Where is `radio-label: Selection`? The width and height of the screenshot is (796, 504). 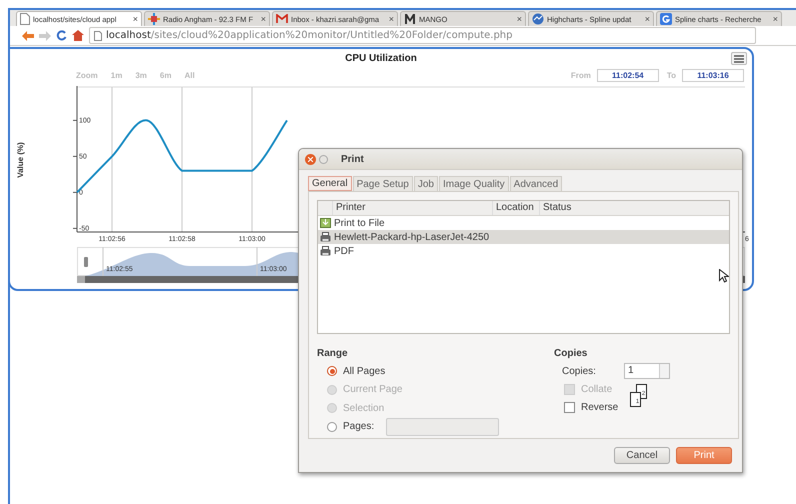 radio-label: Selection is located at coordinates (363, 408).